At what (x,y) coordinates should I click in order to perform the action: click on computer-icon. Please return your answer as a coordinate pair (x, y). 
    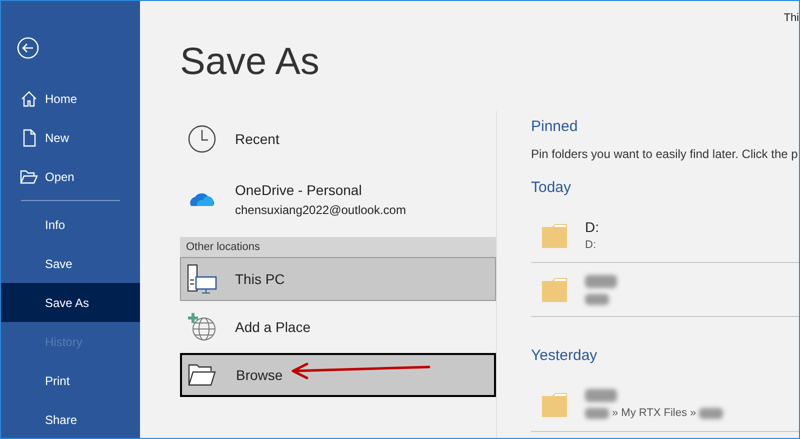
    Looking at the image, I should click on (202, 279).